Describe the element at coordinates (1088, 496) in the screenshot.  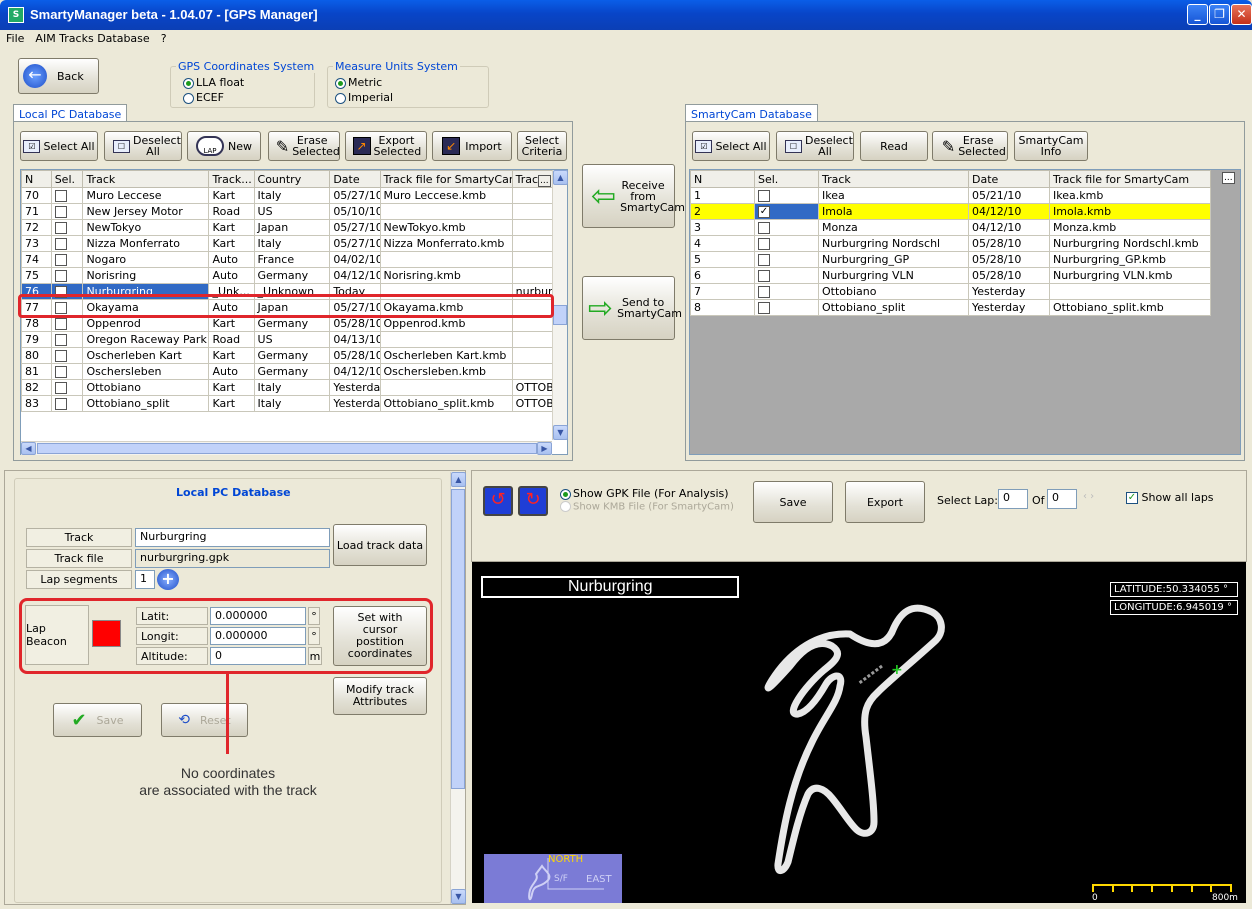
I see `lap-nav-arrows-icon: ‹ ›` at that location.